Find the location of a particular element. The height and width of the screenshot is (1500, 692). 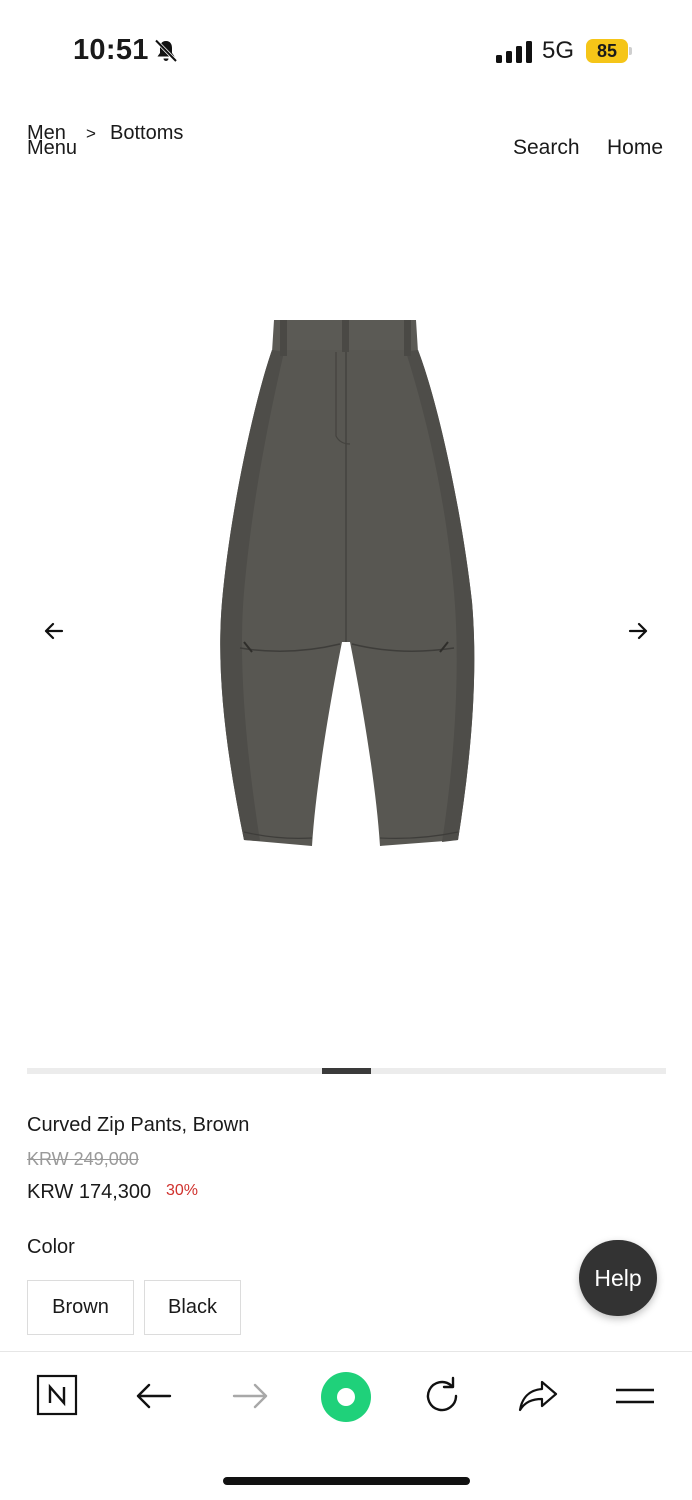

color-label: Color is located at coordinates (51, 1247).